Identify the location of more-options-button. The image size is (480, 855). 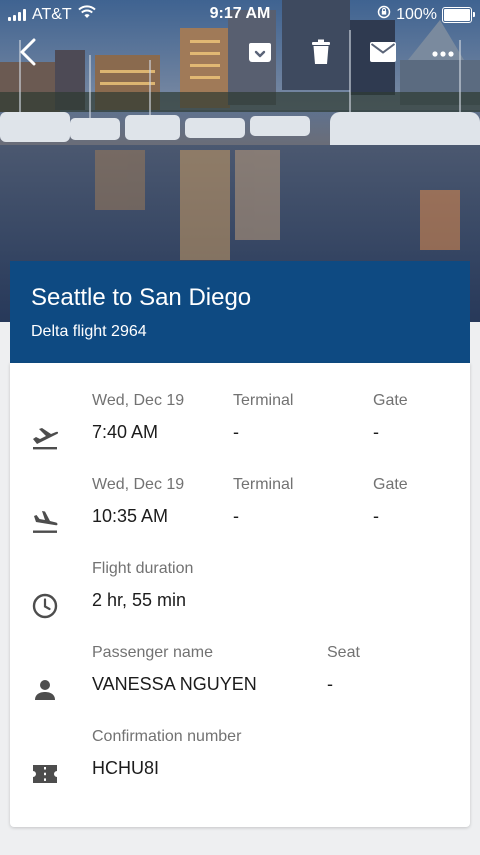
(443, 54).